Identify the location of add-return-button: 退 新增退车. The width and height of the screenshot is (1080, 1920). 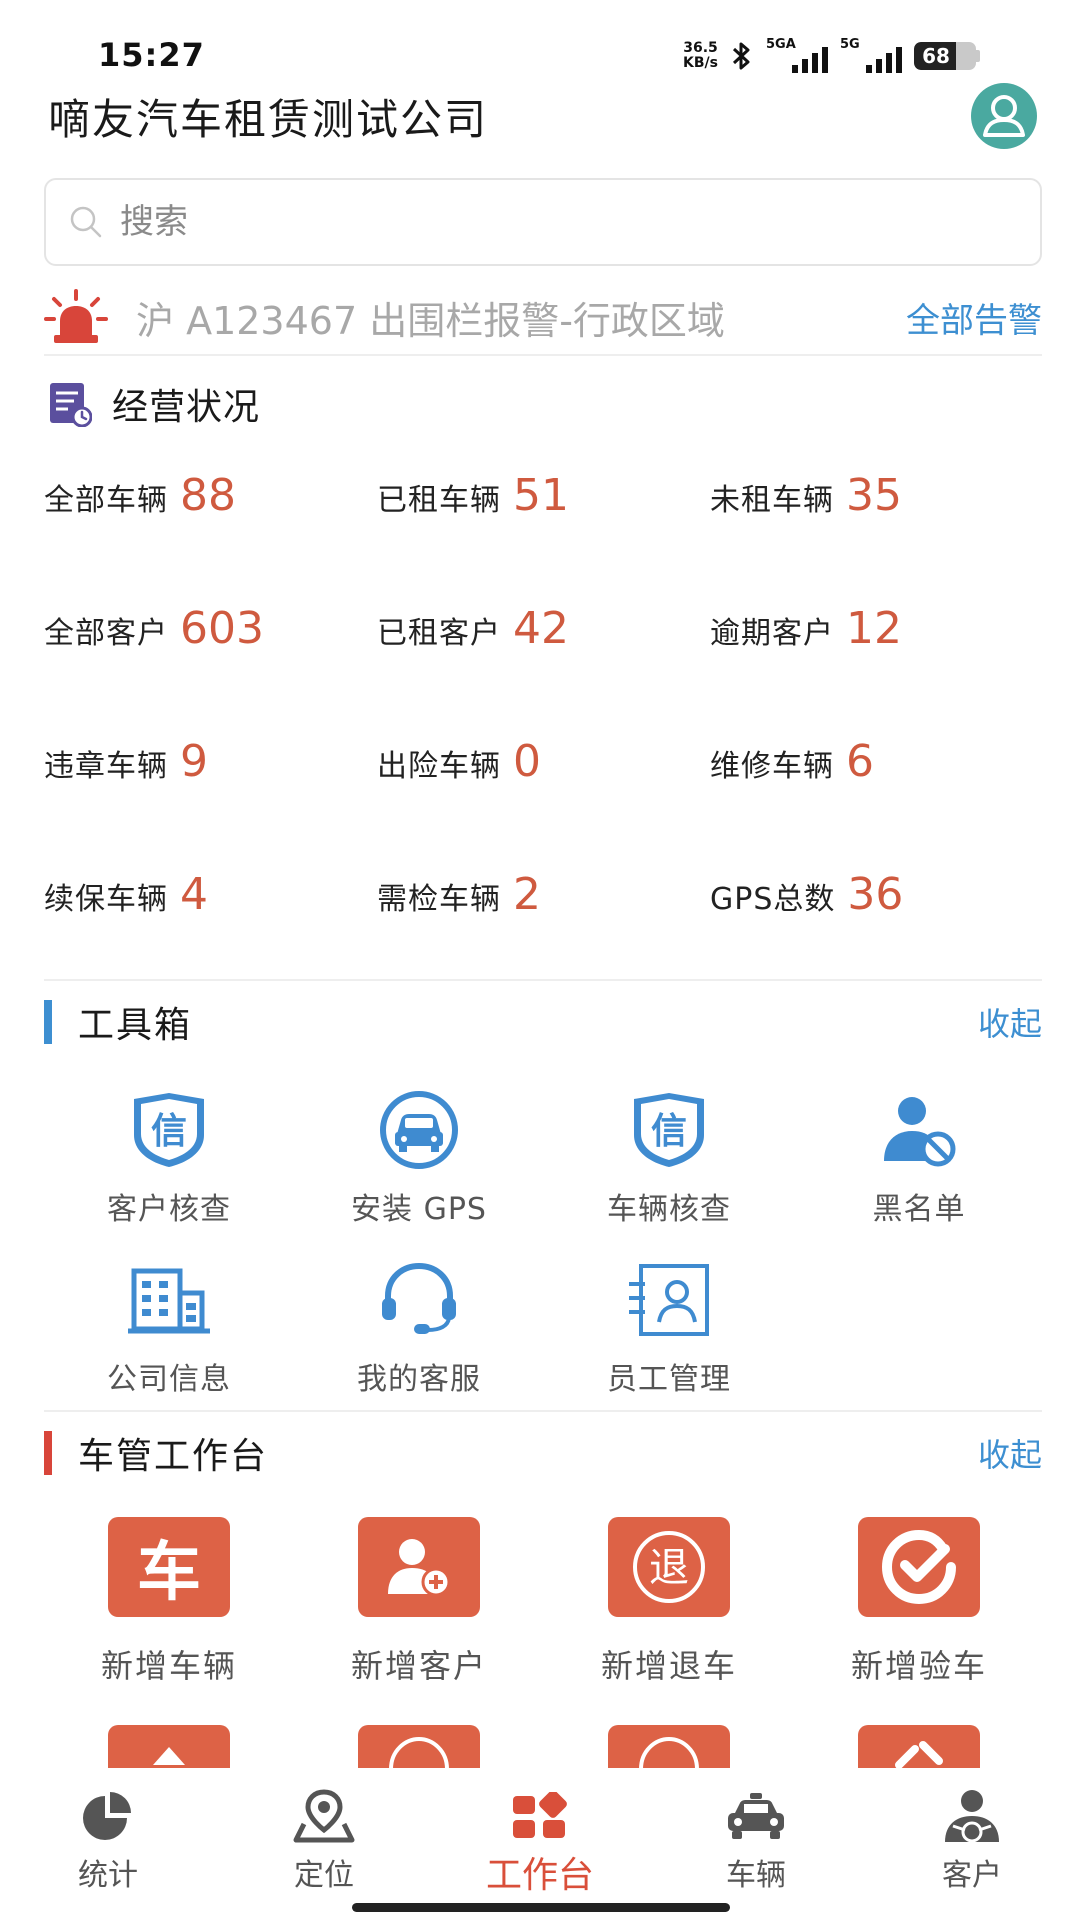
(669, 1602).